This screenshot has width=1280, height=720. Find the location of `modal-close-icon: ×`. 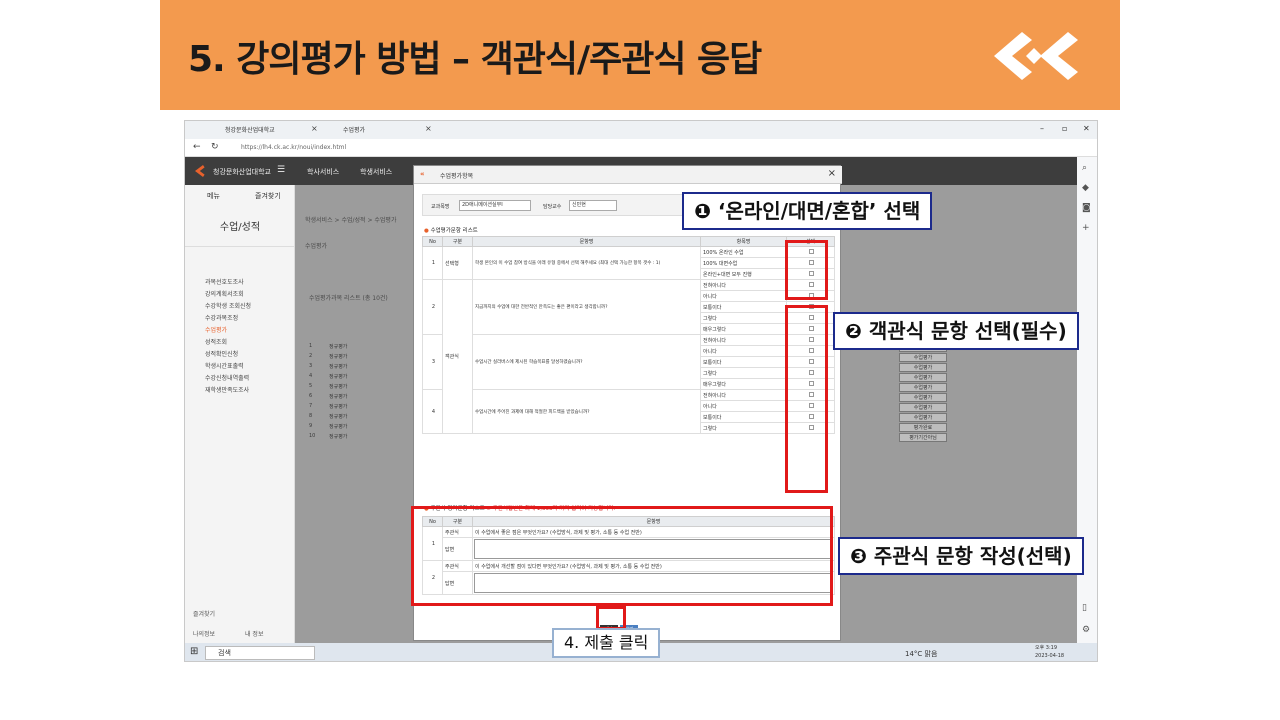

modal-close-icon: × is located at coordinates (832, 173).